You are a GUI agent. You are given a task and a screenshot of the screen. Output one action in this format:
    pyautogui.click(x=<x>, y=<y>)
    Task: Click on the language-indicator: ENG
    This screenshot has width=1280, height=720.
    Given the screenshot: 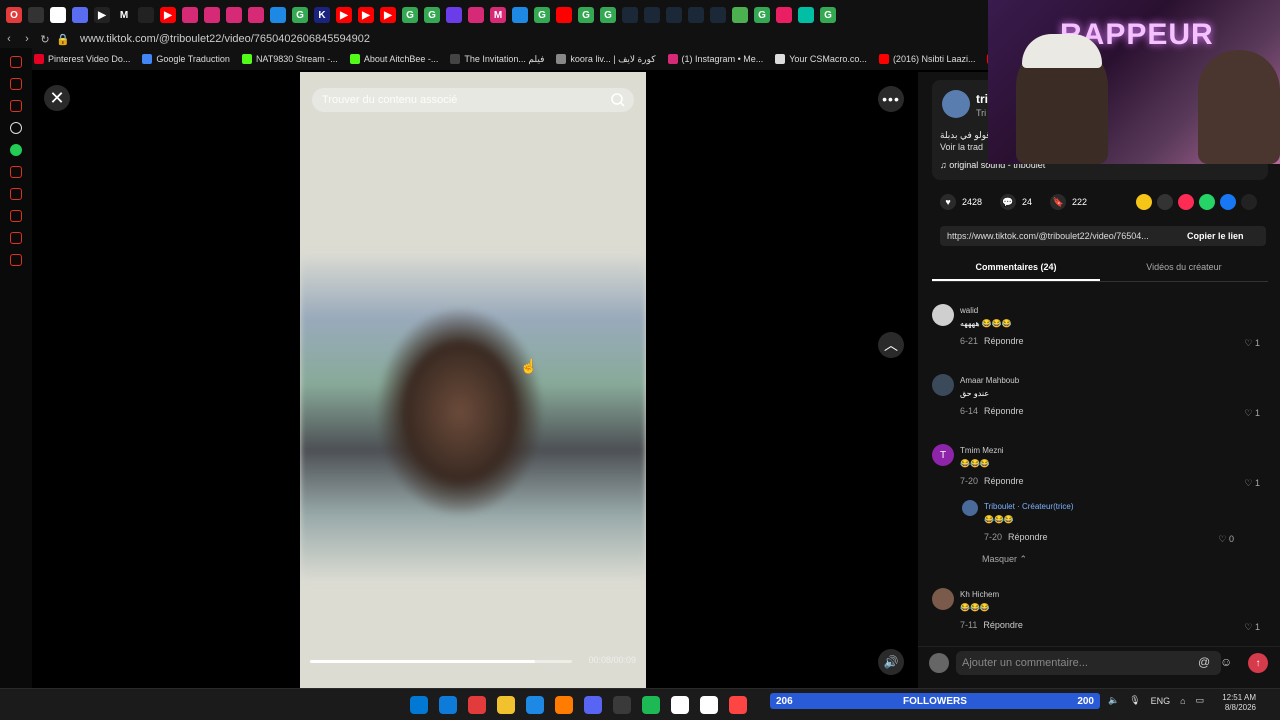 What is the action you would take?
    pyautogui.click(x=1161, y=701)
    